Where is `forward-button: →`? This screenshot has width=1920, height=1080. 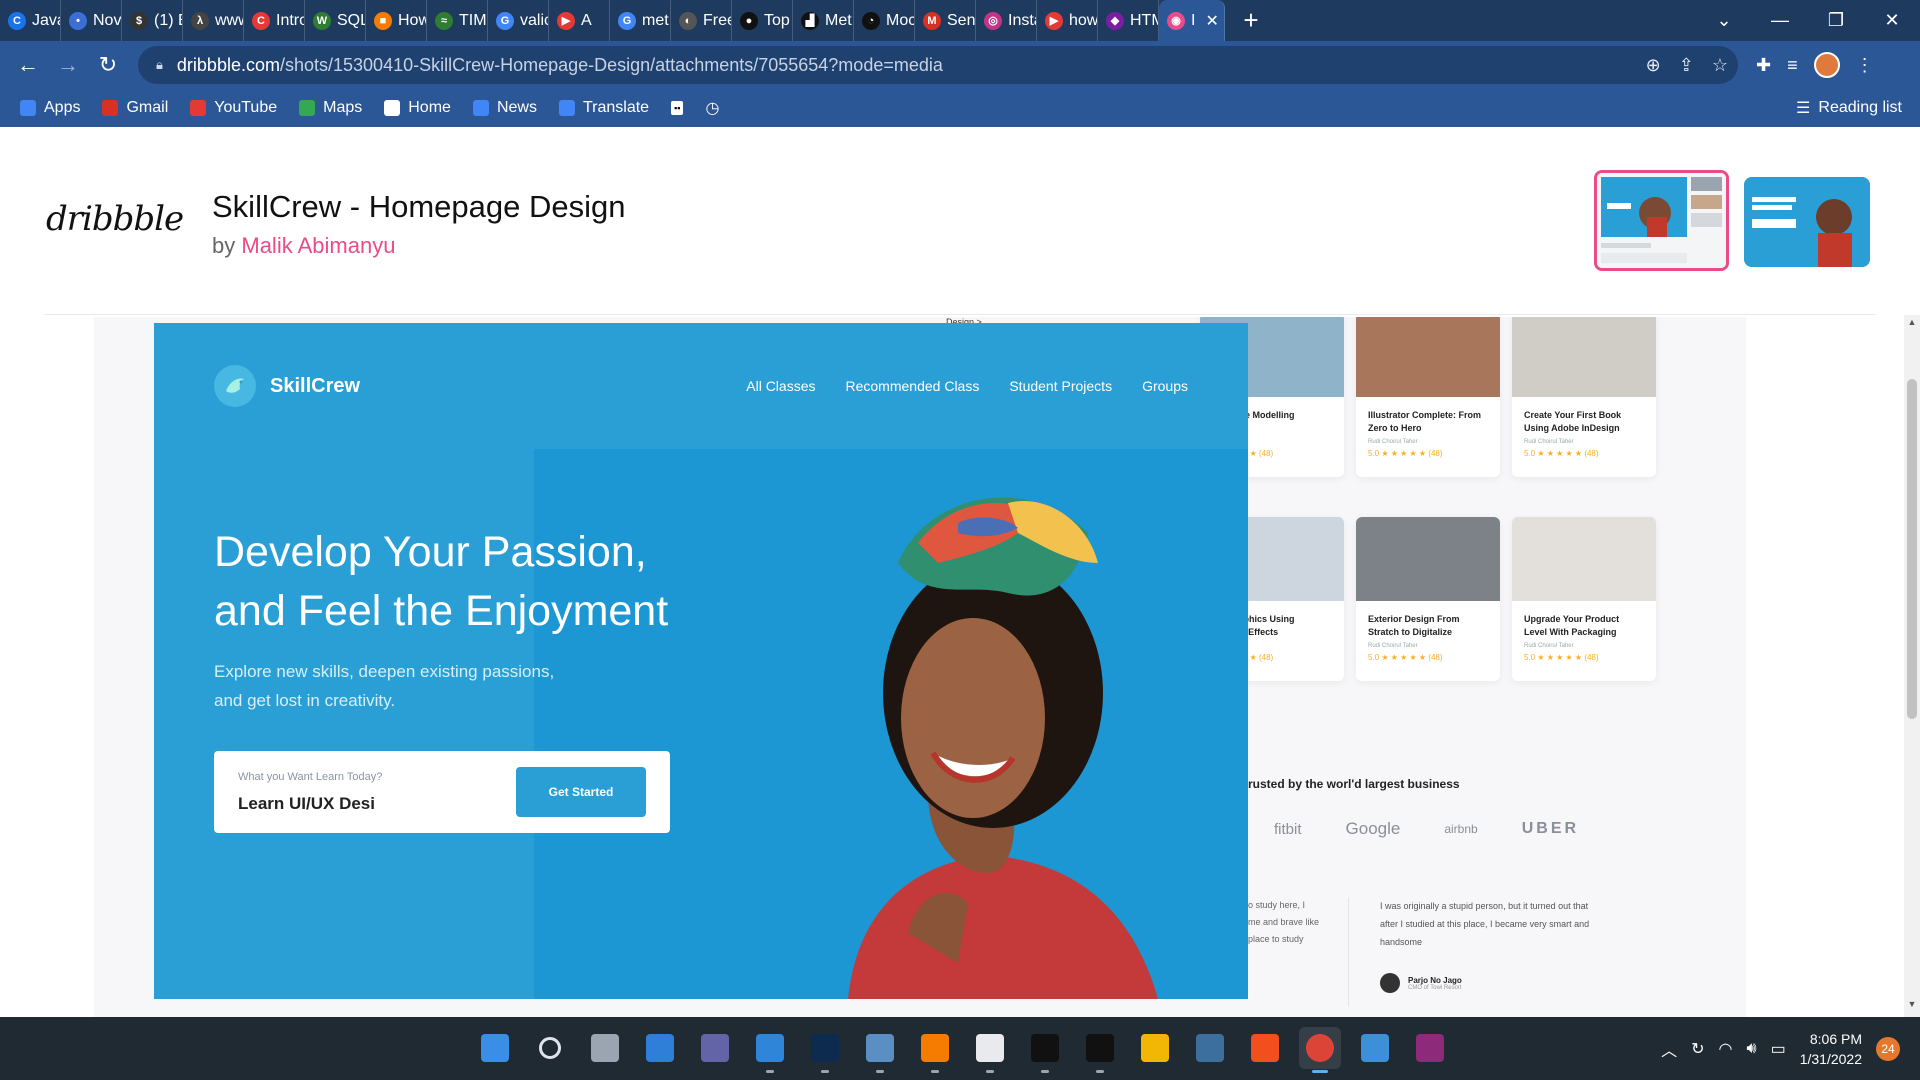
forward-button: → is located at coordinates (68, 65).